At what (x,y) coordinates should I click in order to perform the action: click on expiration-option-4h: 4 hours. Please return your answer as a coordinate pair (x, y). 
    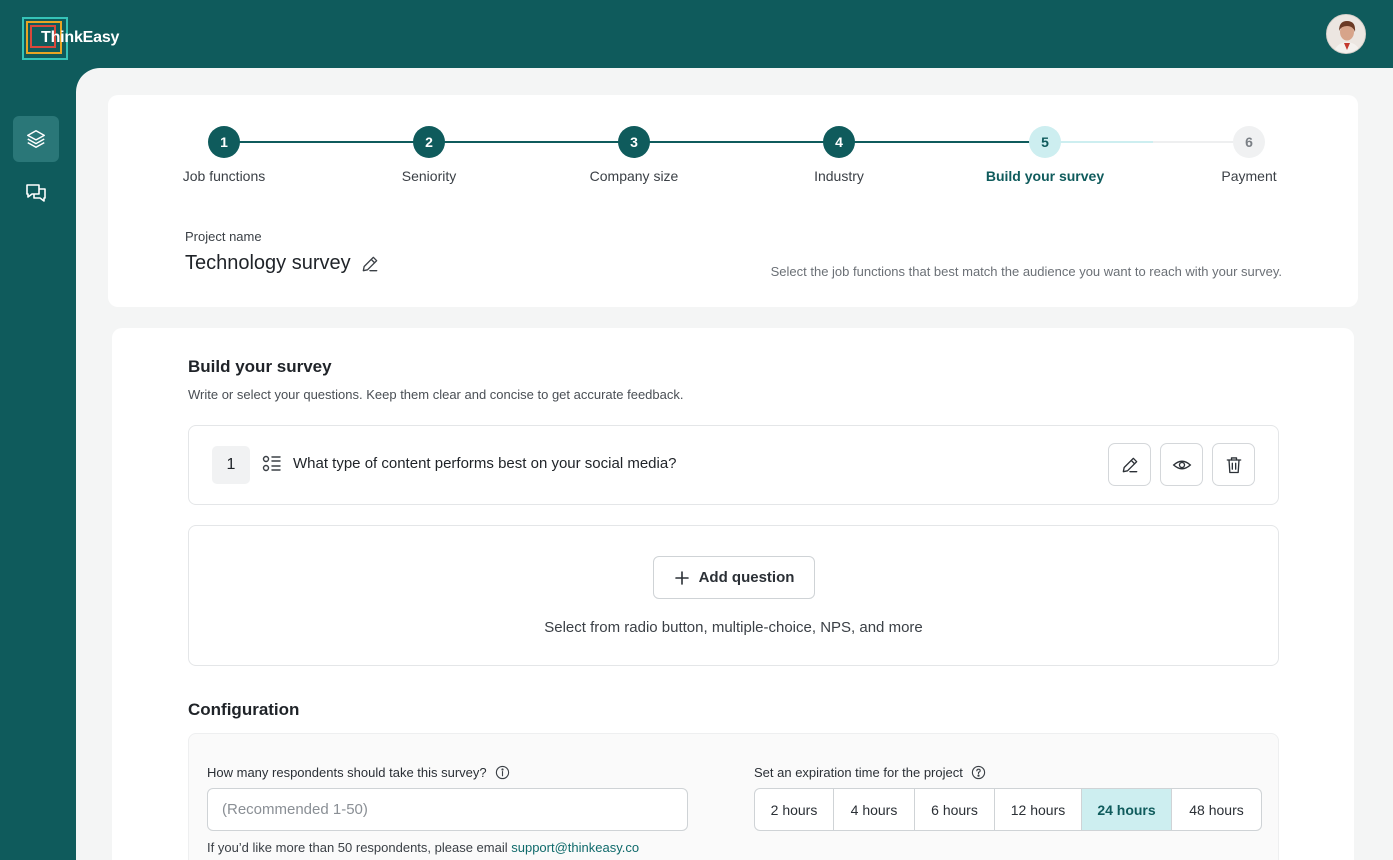
    Looking at the image, I should click on (874, 809).